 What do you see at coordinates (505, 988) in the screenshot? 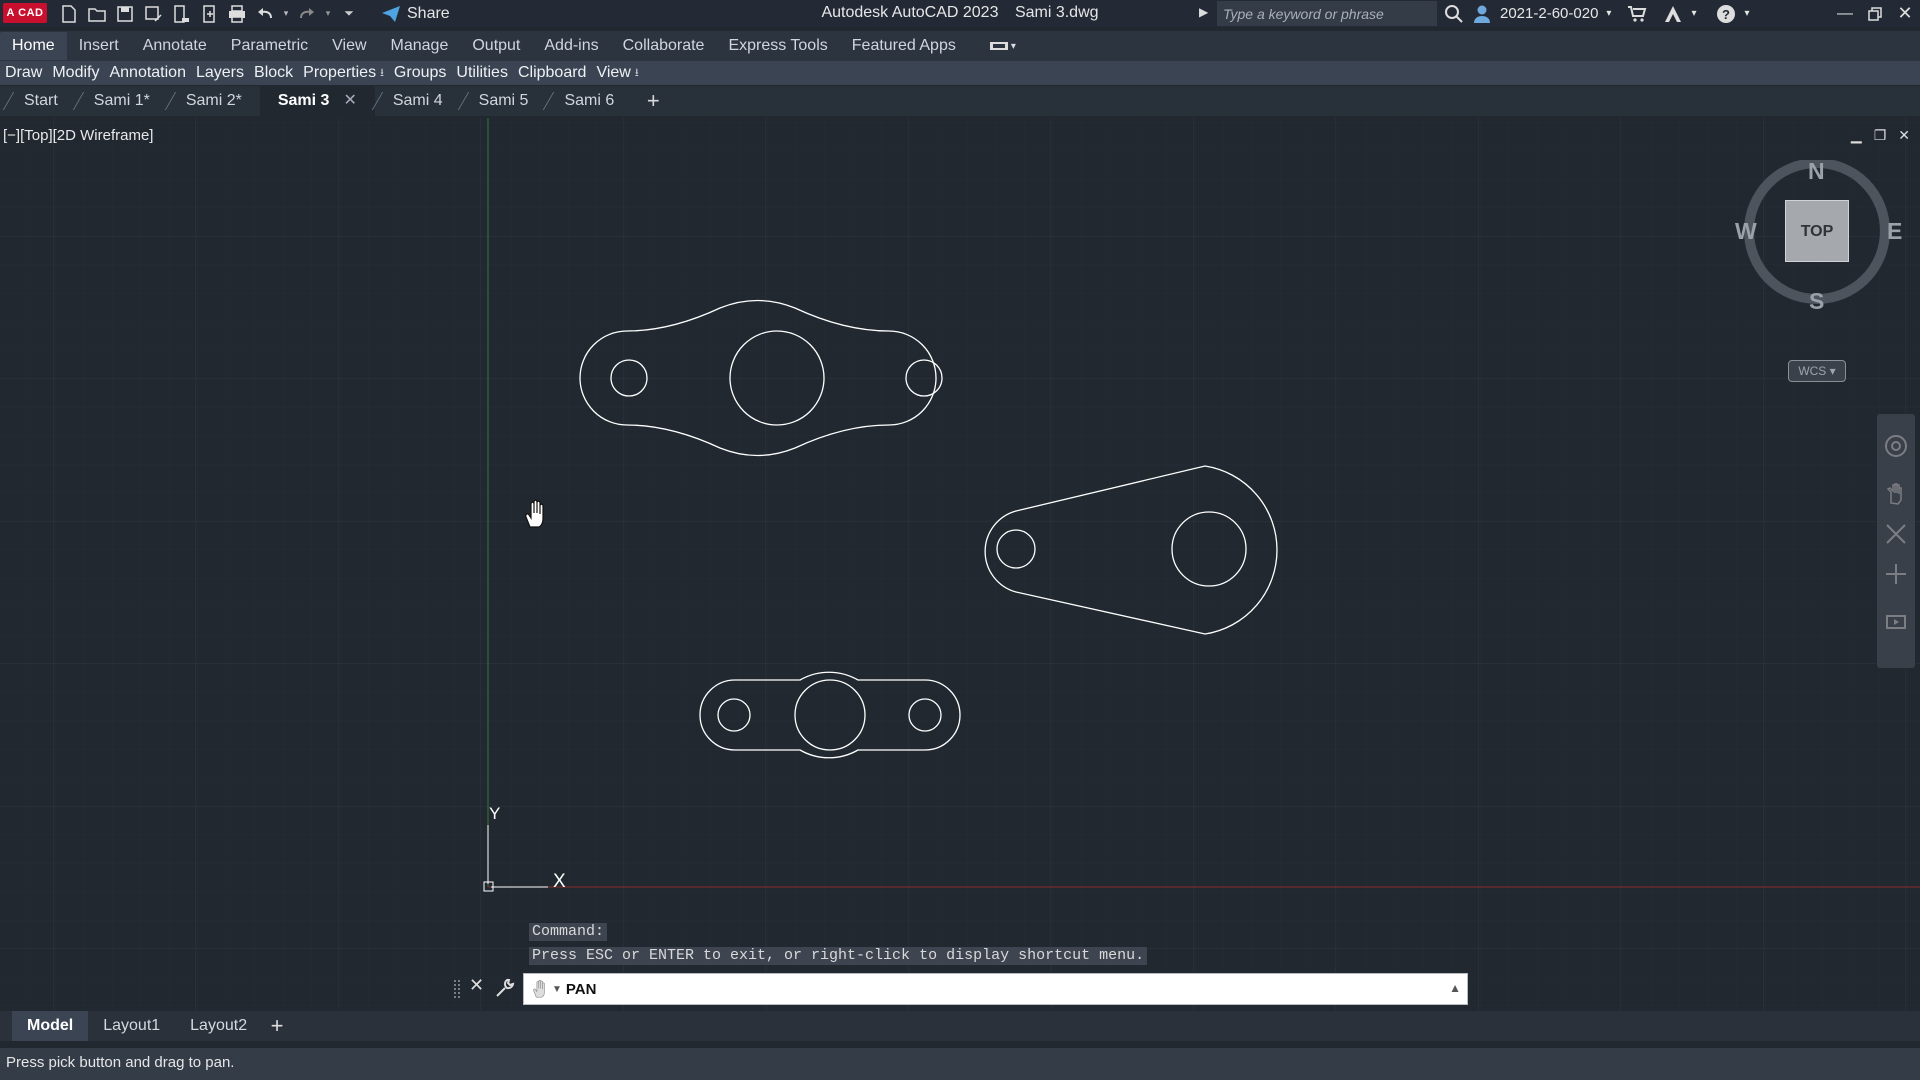
I see `wrench-icon` at bounding box center [505, 988].